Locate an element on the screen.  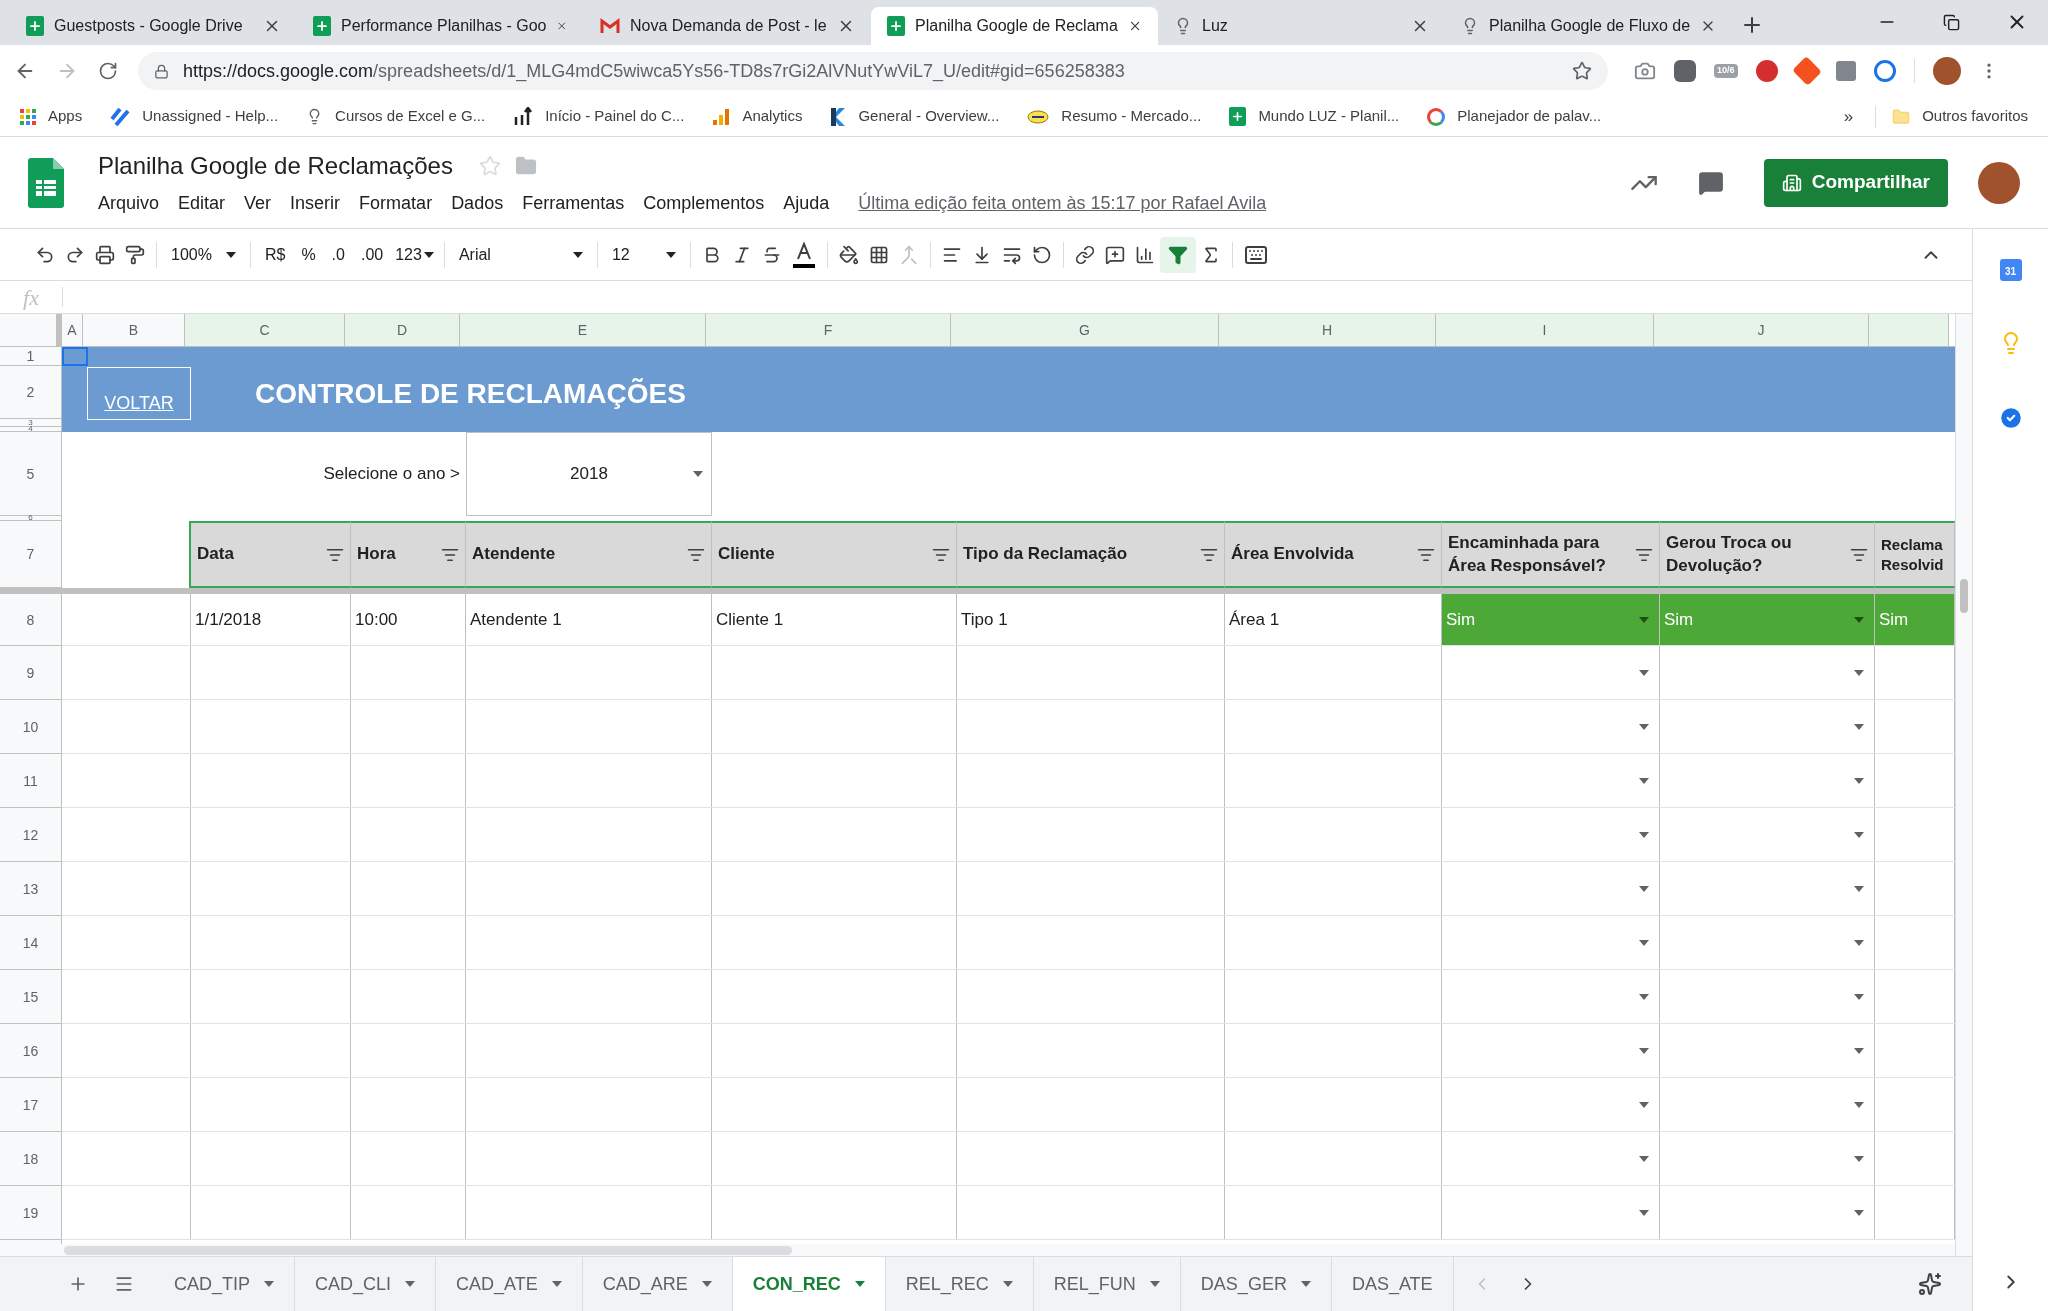
browser-tab: Planilha Google de Fluxo de is located at coordinates (1588, 26).